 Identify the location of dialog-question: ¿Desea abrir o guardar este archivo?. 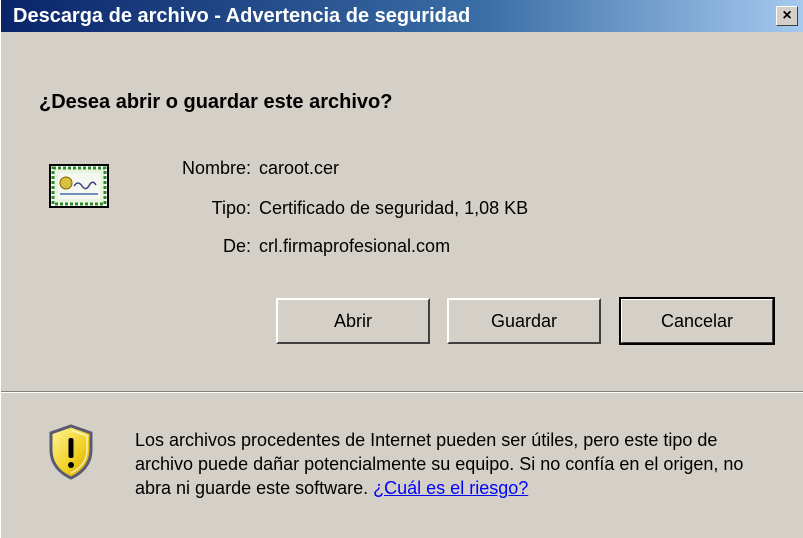
(216, 102).